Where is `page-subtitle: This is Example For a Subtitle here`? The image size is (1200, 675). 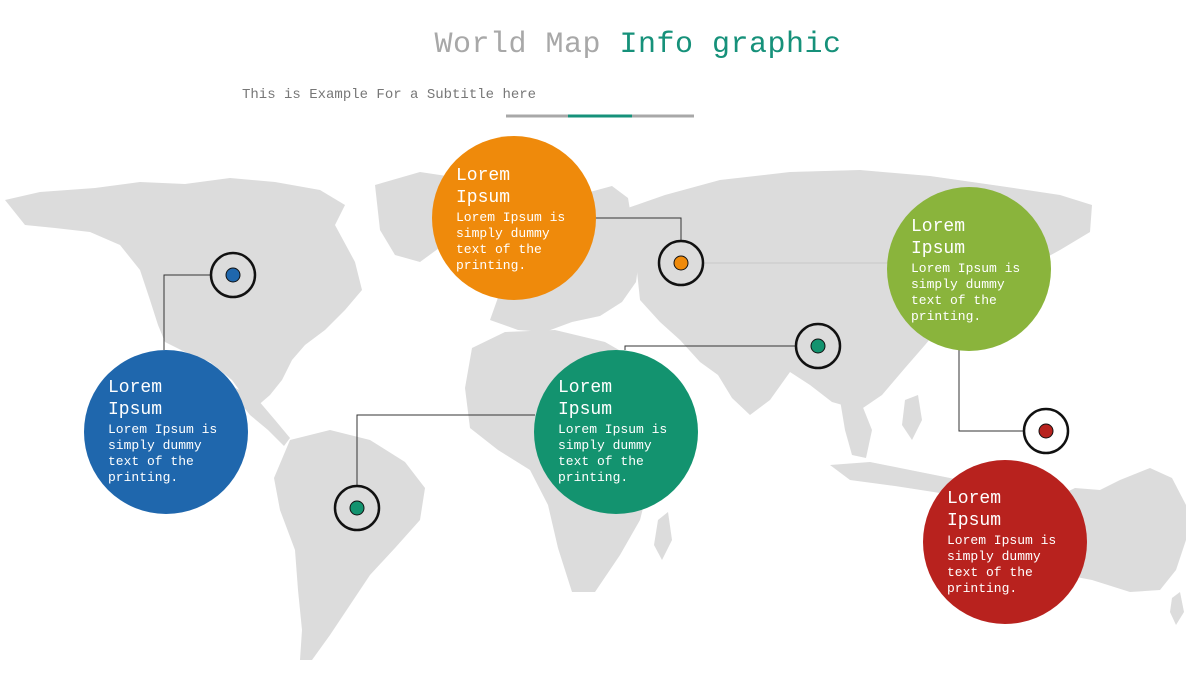 page-subtitle: This is Example For a Subtitle here is located at coordinates (389, 95).